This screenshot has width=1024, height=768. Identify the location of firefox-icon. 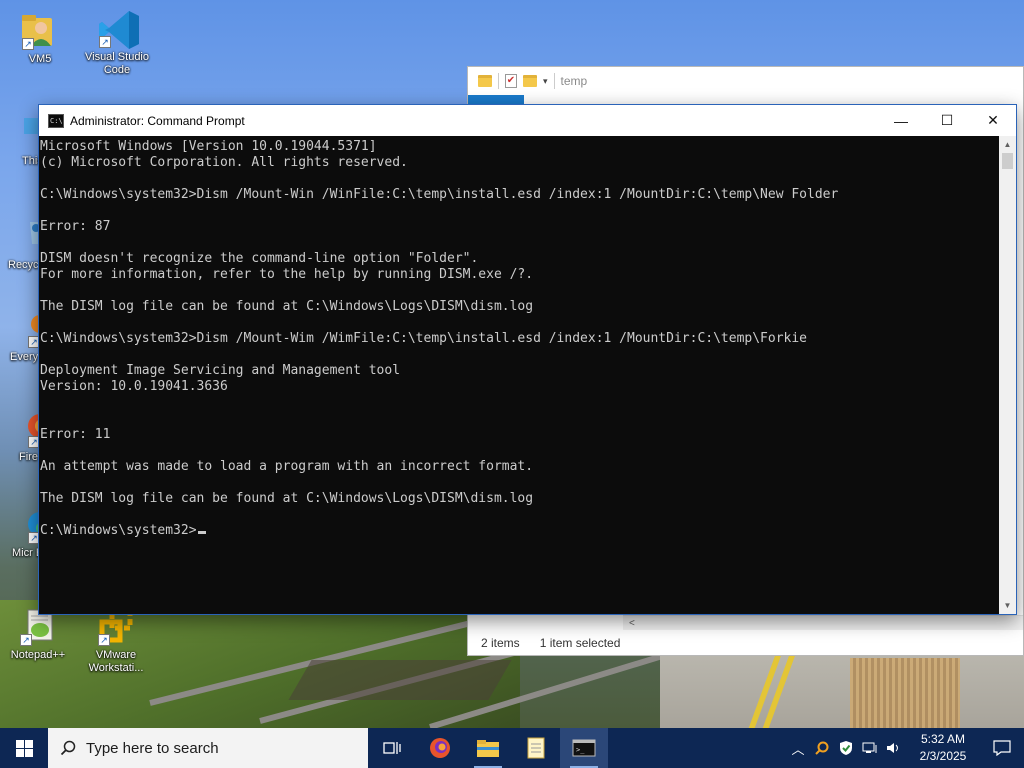
(440, 748).